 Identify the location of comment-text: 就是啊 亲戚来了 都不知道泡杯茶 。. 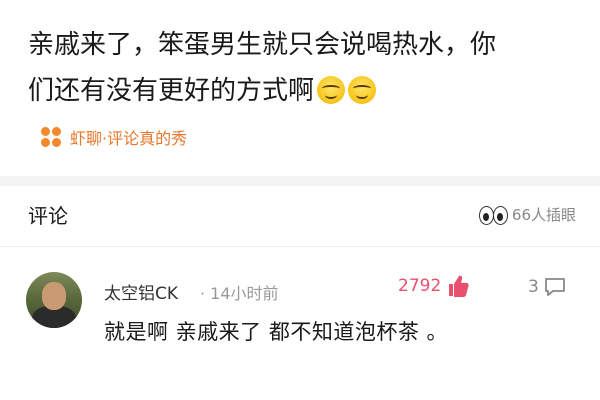
(276, 332).